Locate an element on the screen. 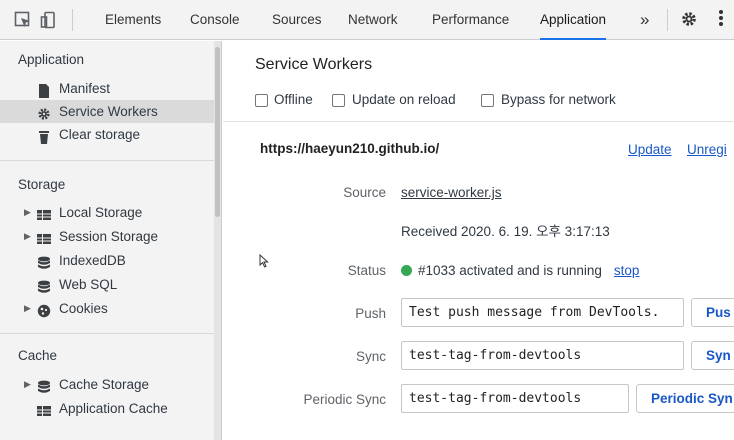 The image size is (734, 440). sidebar-item-manifest: Manifest is located at coordinates (107, 88).